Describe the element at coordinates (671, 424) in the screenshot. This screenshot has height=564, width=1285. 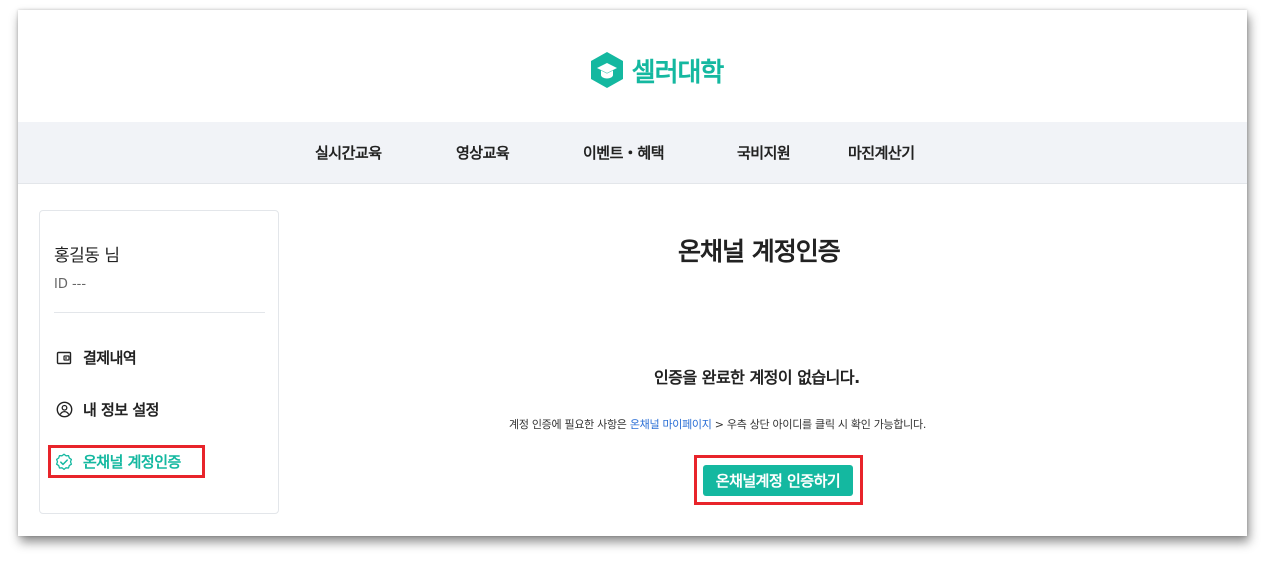
I see `mypage-link: 온채널 마이페이지` at that location.